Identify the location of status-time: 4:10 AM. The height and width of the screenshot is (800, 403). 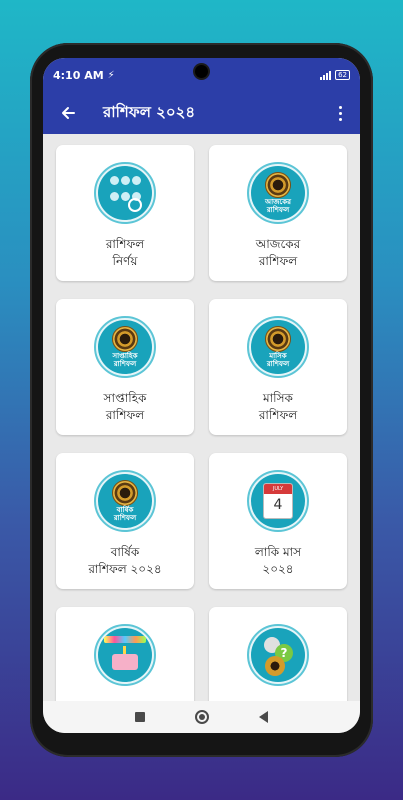
(78, 75).